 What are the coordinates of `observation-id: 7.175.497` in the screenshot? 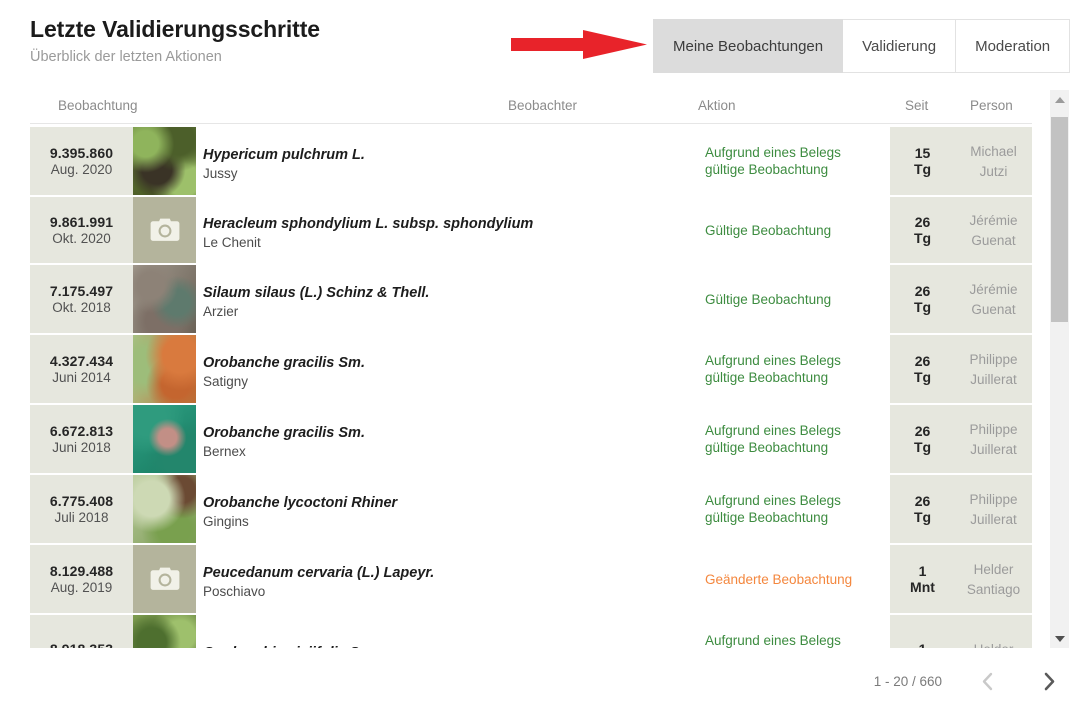 It's located at (81, 291).